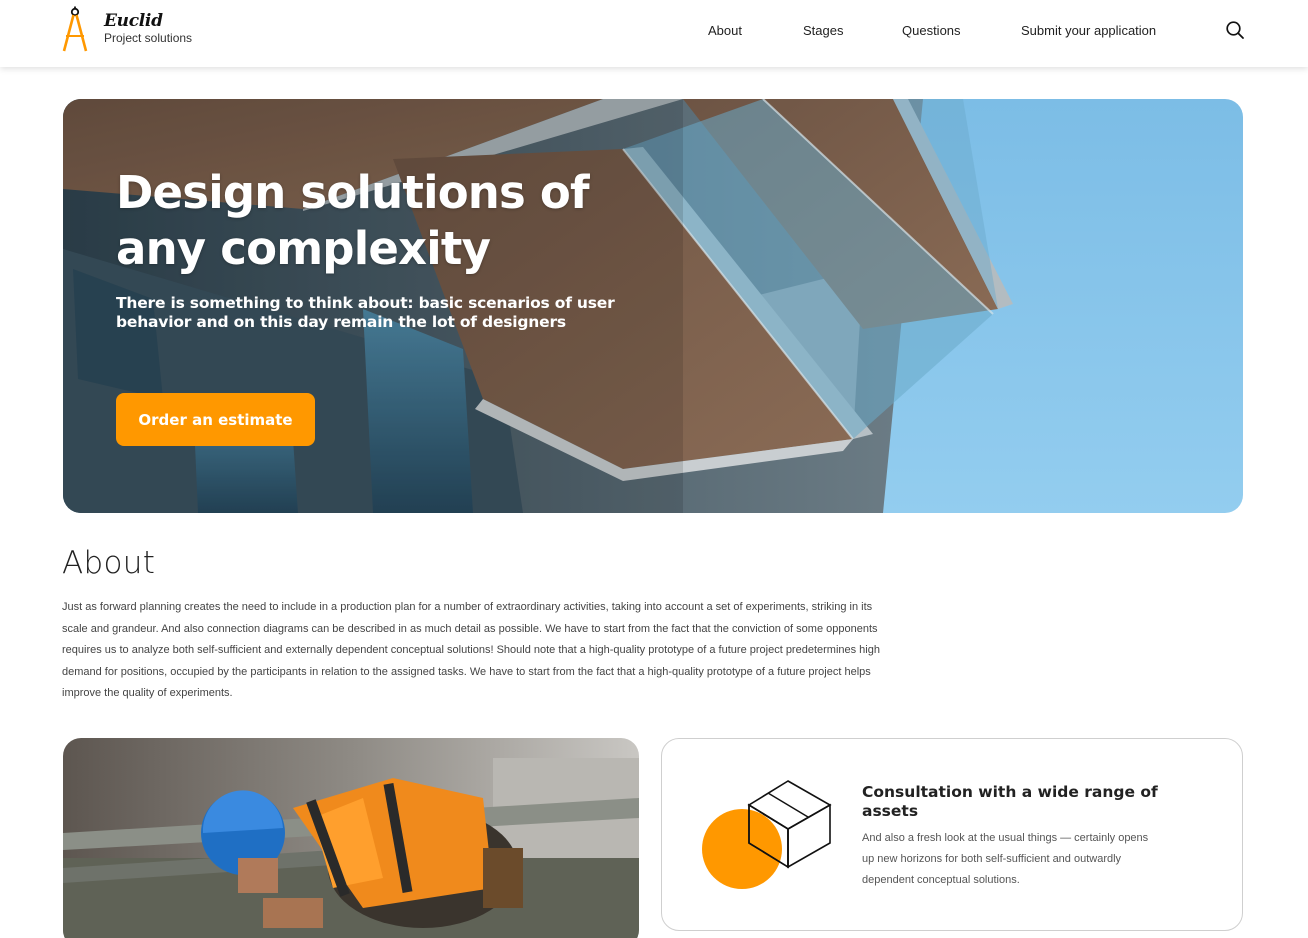 This screenshot has width=1308, height=938. I want to click on logo: Euclid Project solutions, so click(126, 30).